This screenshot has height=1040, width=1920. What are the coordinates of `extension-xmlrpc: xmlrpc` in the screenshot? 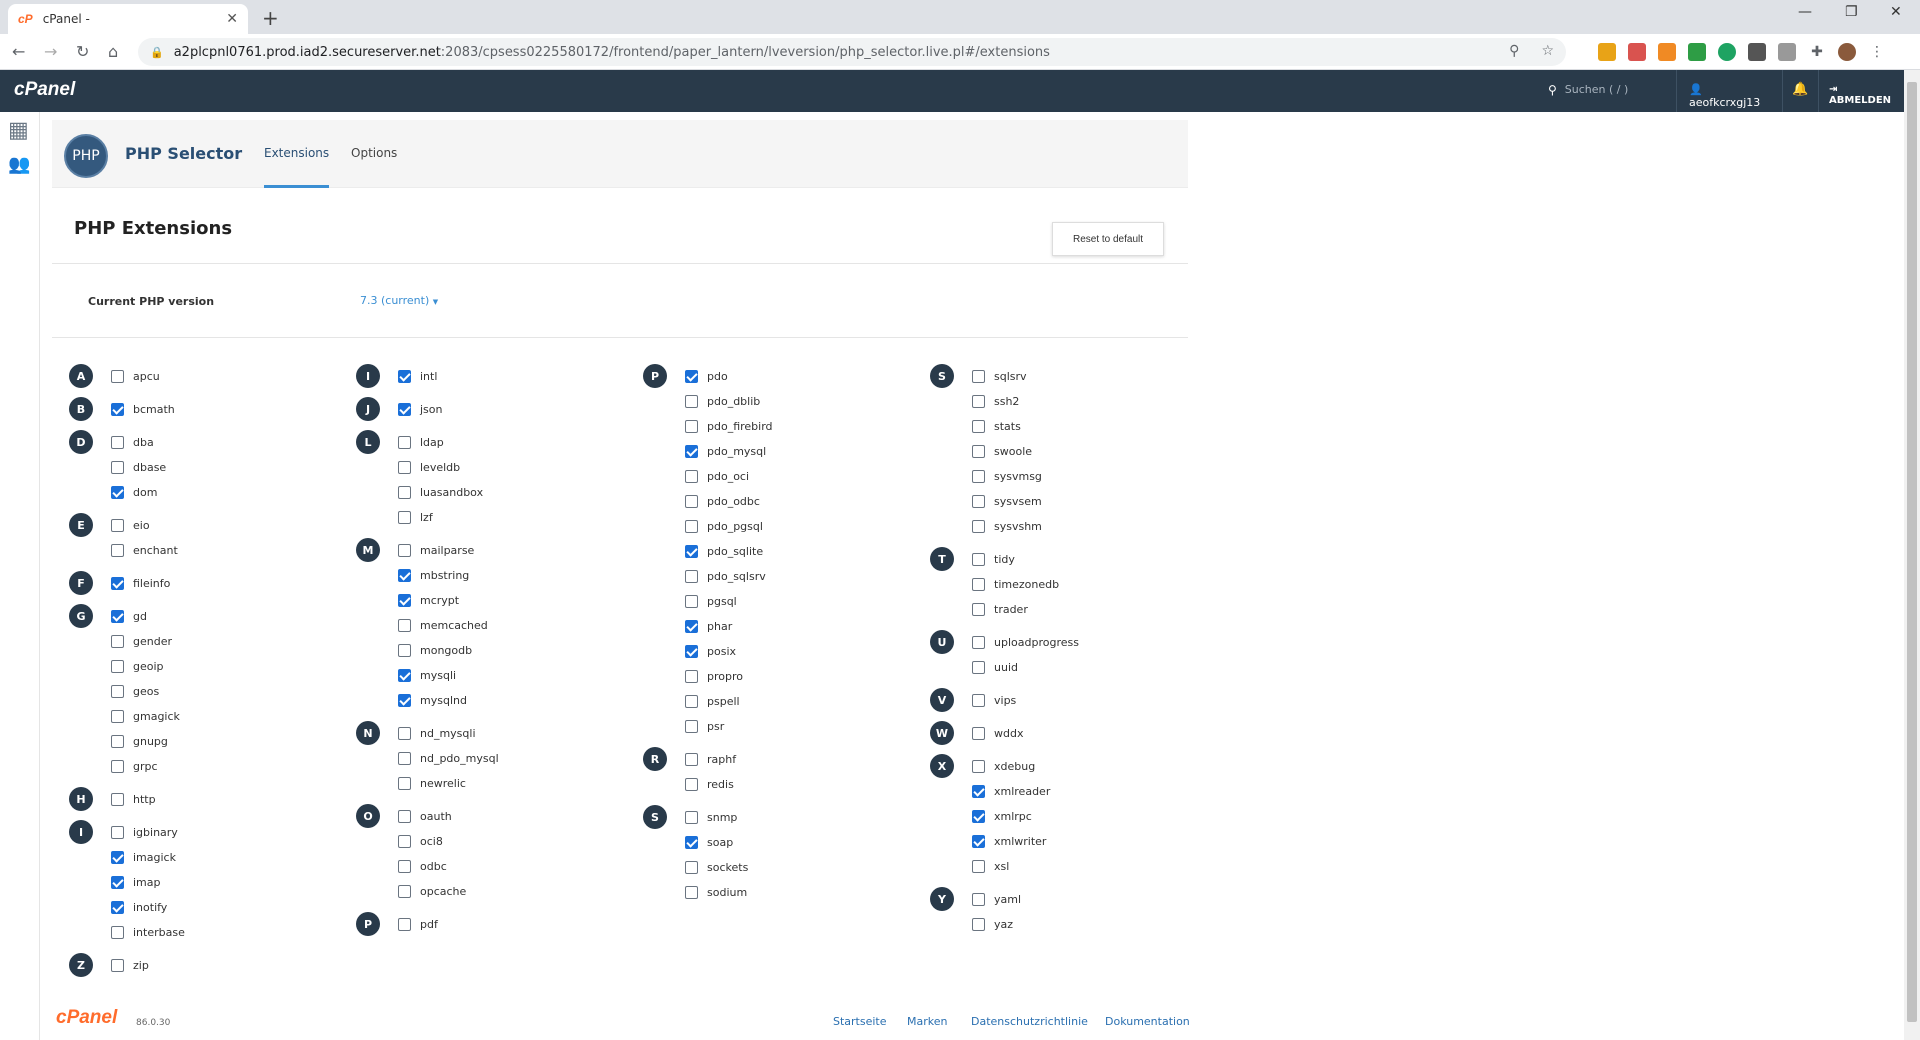 It's located at (1002, 816).